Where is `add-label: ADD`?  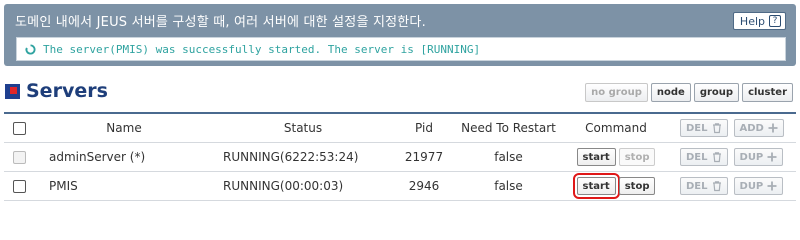
add-label: ADD is located at coordinates (751, 128).